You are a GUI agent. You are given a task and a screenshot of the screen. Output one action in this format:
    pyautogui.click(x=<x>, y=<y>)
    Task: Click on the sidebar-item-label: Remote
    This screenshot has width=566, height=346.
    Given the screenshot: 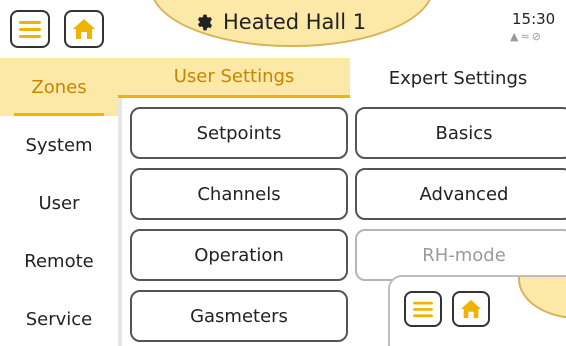 What is the action you would take?
    pyautogui.click(x=59, y=261)
    